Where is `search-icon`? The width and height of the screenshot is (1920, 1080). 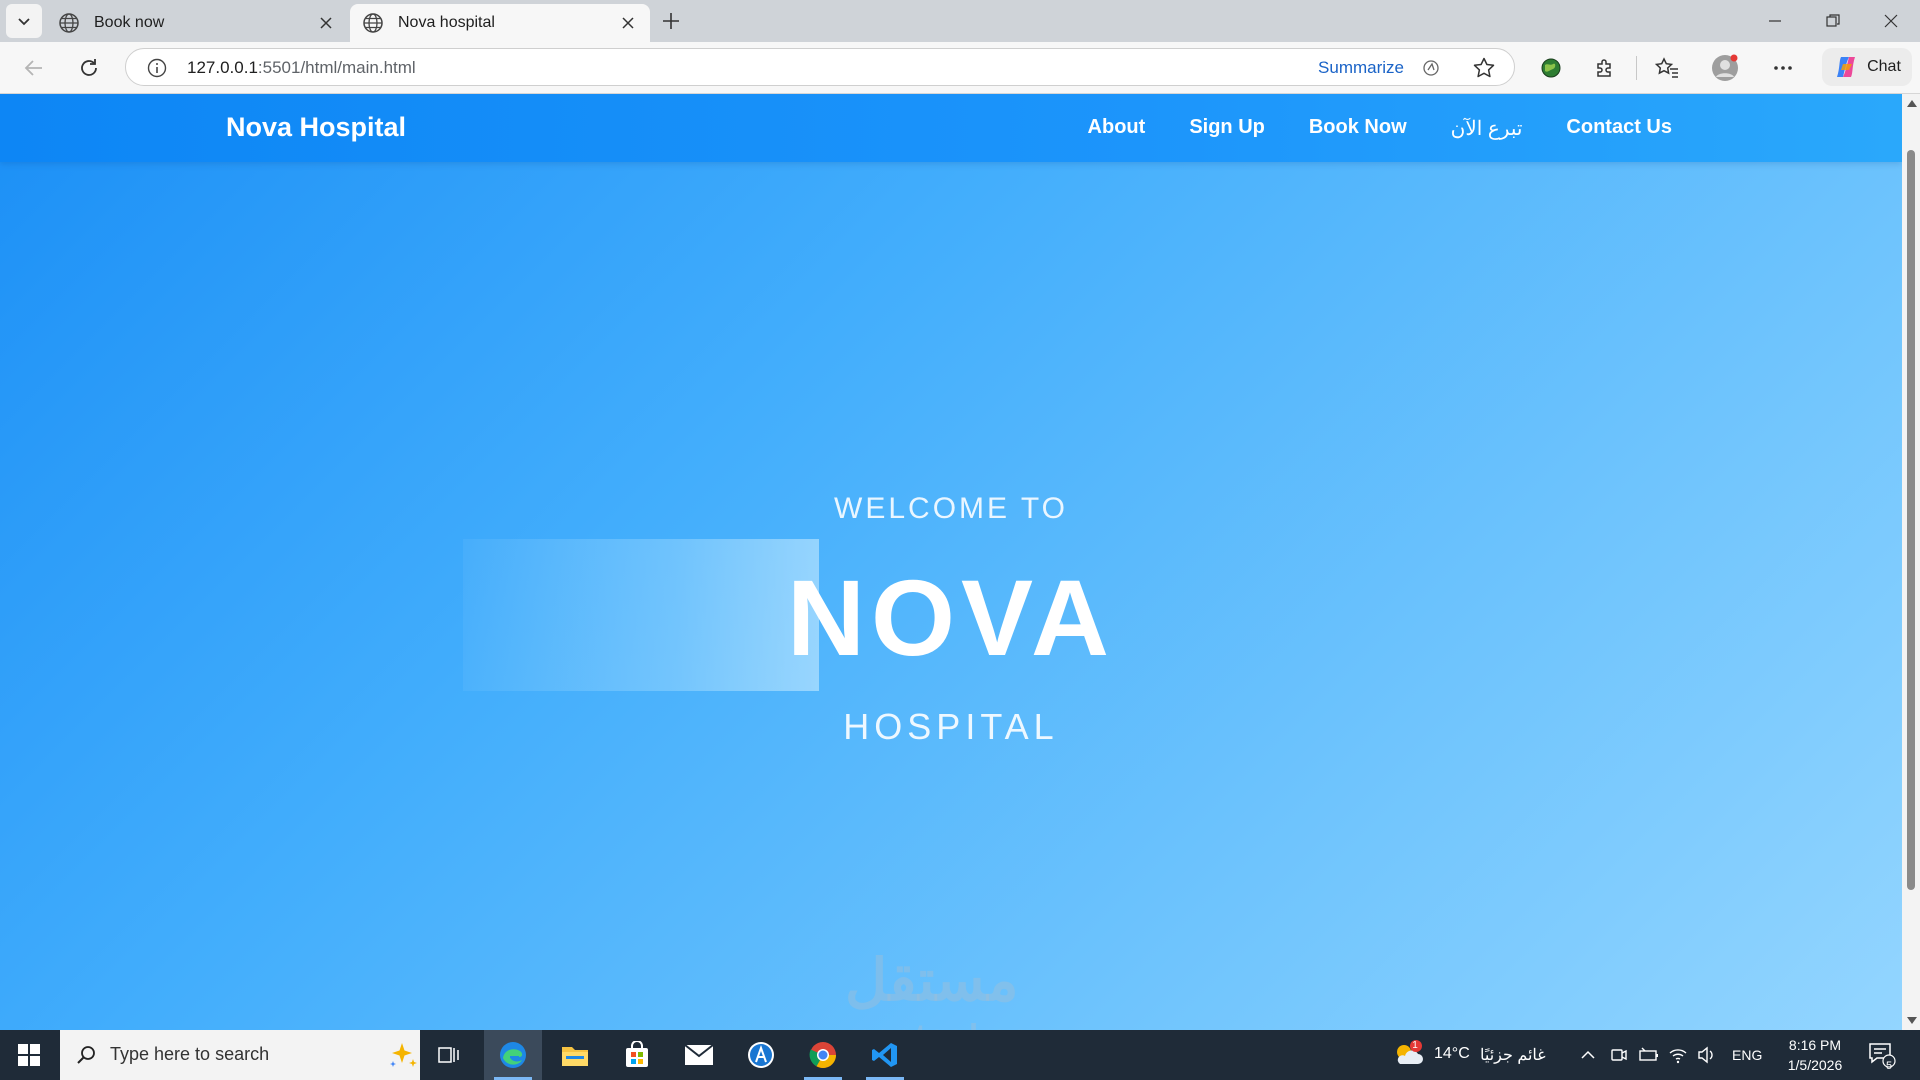 search-icon is located at coordinates (86, 1055).